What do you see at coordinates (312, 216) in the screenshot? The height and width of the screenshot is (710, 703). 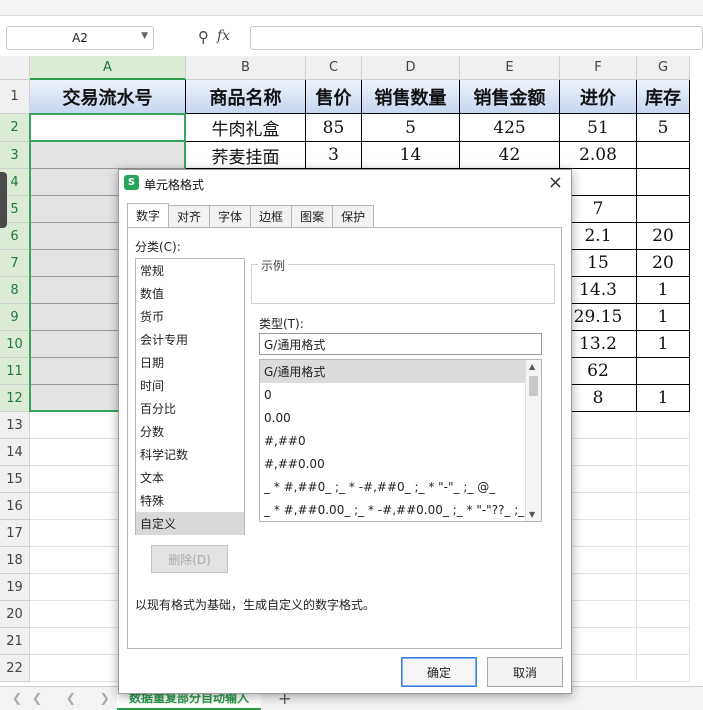 I see `dialog-tab: 图案` at bounding box center [312, 216].